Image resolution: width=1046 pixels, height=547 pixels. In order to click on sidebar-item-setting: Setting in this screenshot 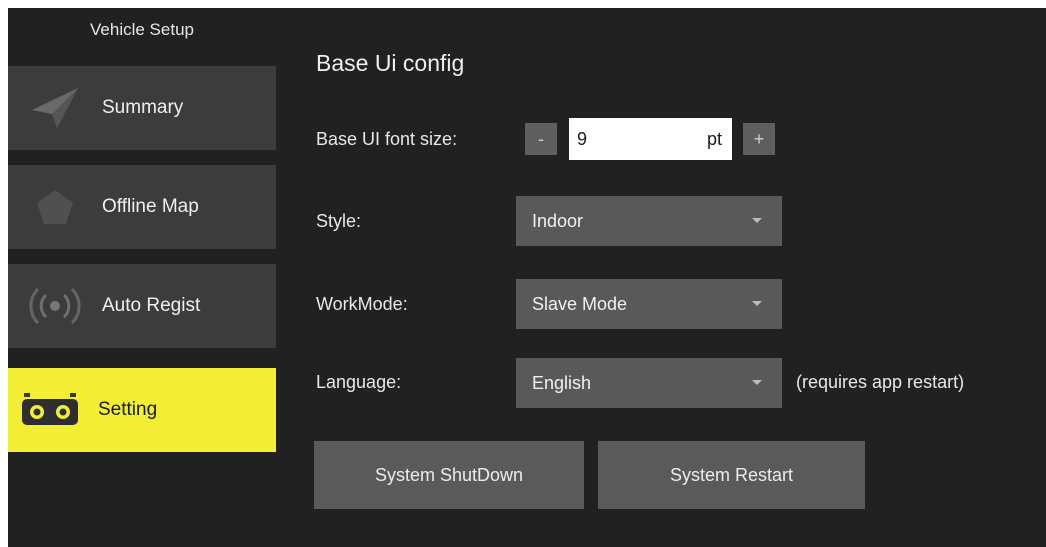, I will do `click(142, 410)`.